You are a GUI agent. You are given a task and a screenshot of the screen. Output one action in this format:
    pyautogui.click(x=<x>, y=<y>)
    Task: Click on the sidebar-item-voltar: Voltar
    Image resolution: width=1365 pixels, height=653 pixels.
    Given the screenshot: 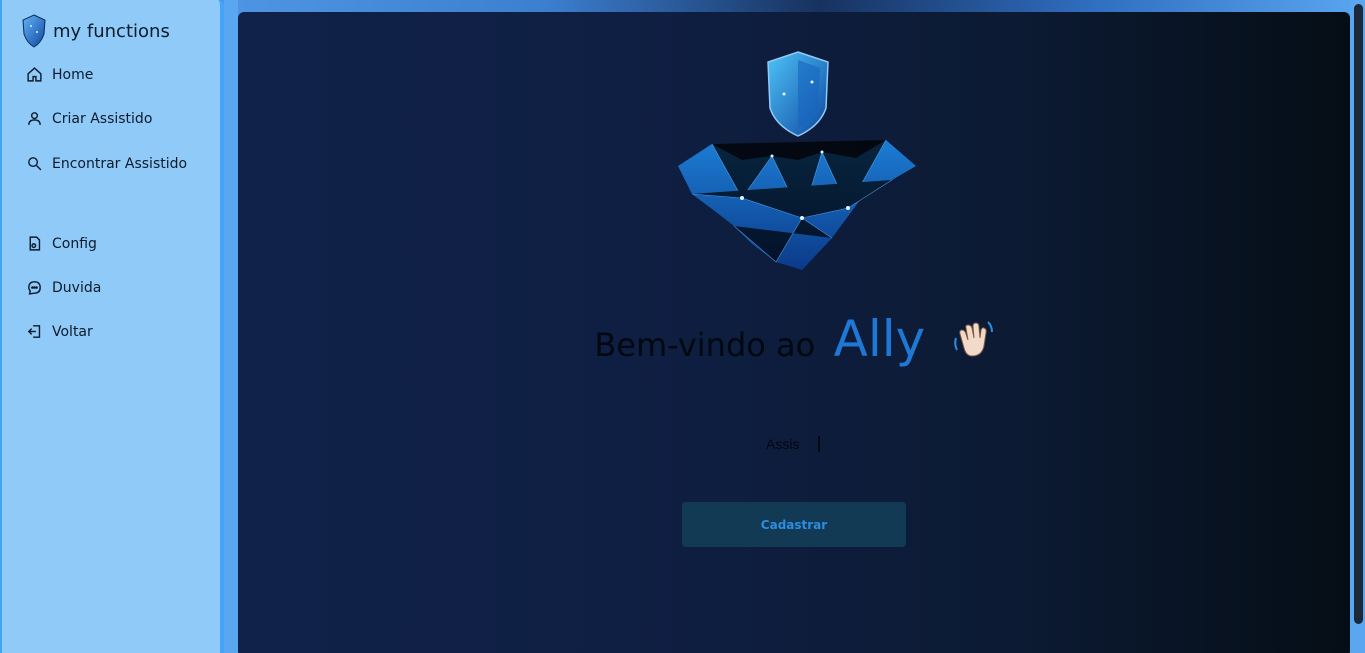 What is the action you would take?
    pyautogui.click(x=59, y=331)
    